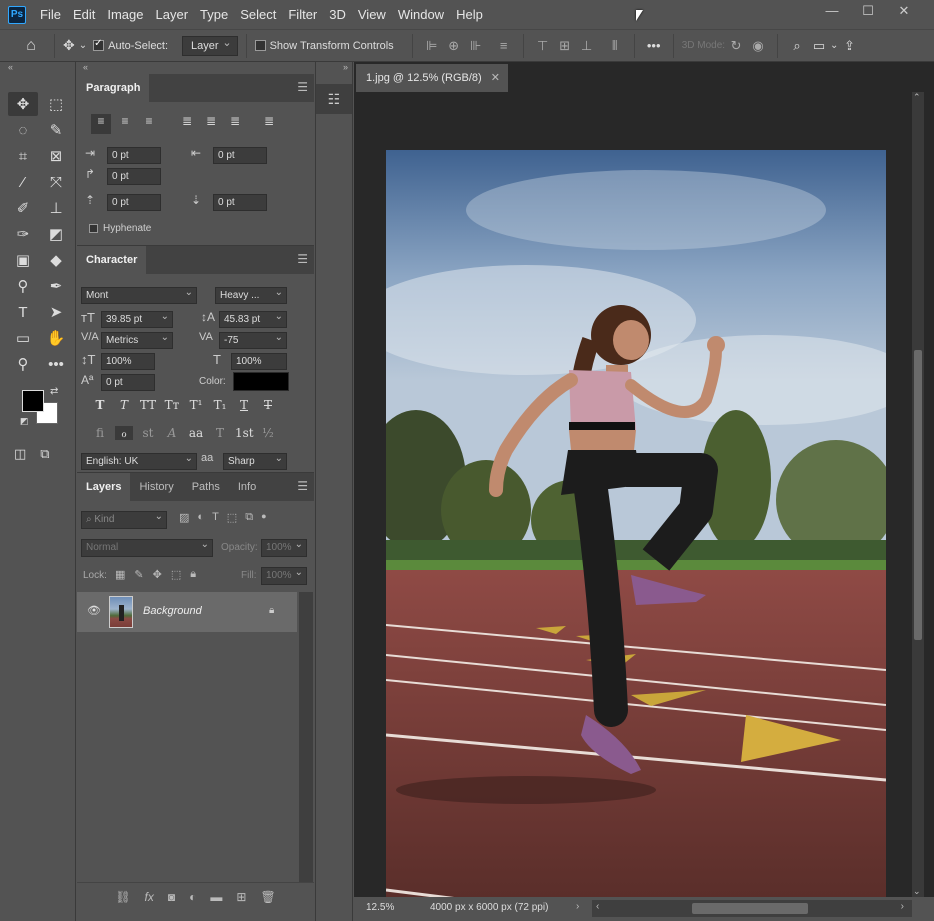 The height and width of the screenshot is (921, 934). I want to click on filter-smart-object-icon: ⧉, so click(249, 517).